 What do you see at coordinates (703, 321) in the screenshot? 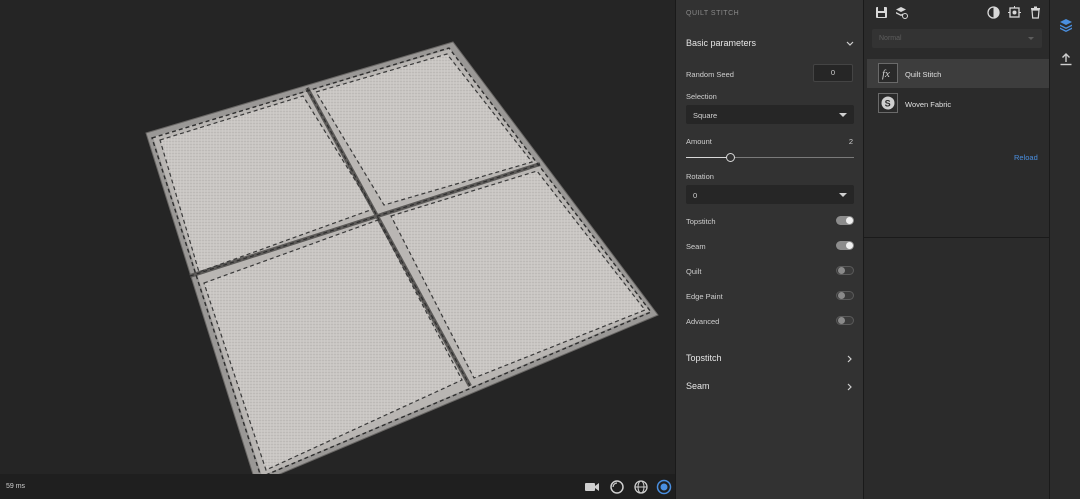
I see `advanced-toggle-label: Advanced` at bounding box center [703, 321].